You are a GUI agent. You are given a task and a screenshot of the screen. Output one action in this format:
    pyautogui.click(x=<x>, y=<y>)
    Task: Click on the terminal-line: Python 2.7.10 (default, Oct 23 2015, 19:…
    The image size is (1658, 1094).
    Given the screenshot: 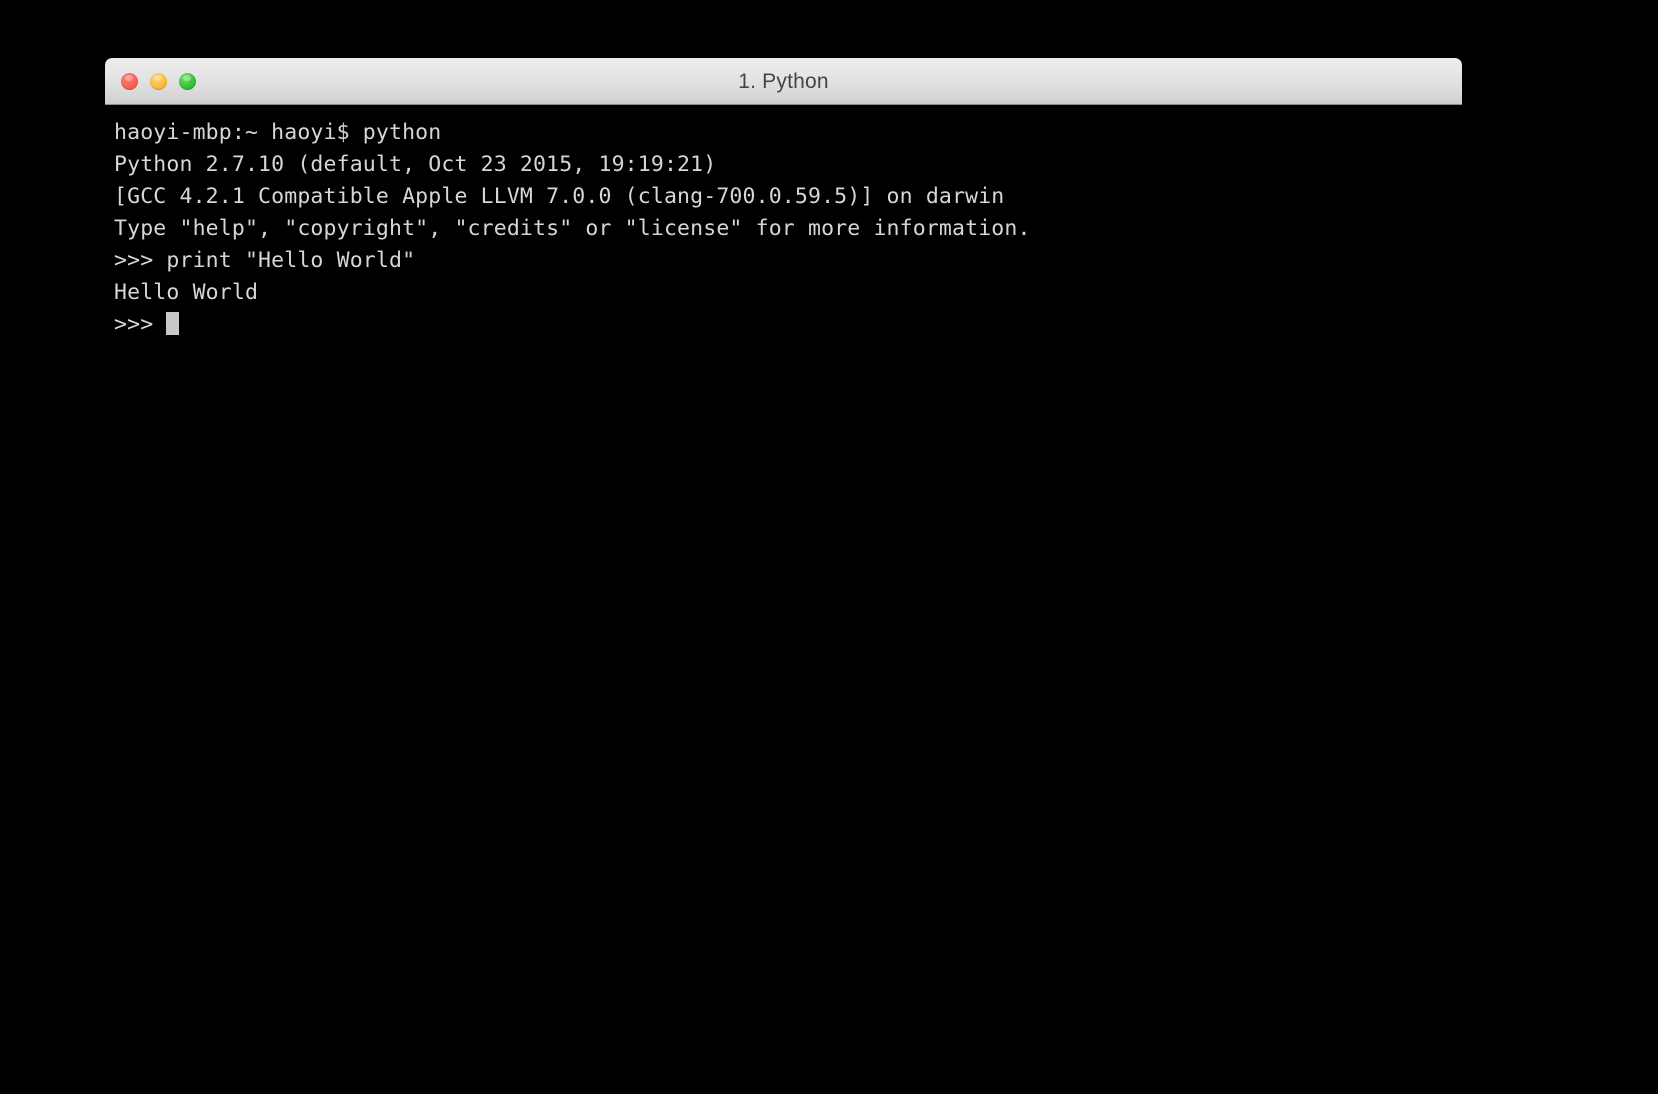 What is the action you would take?
    pyautogui.click(x=415, y=164)
    